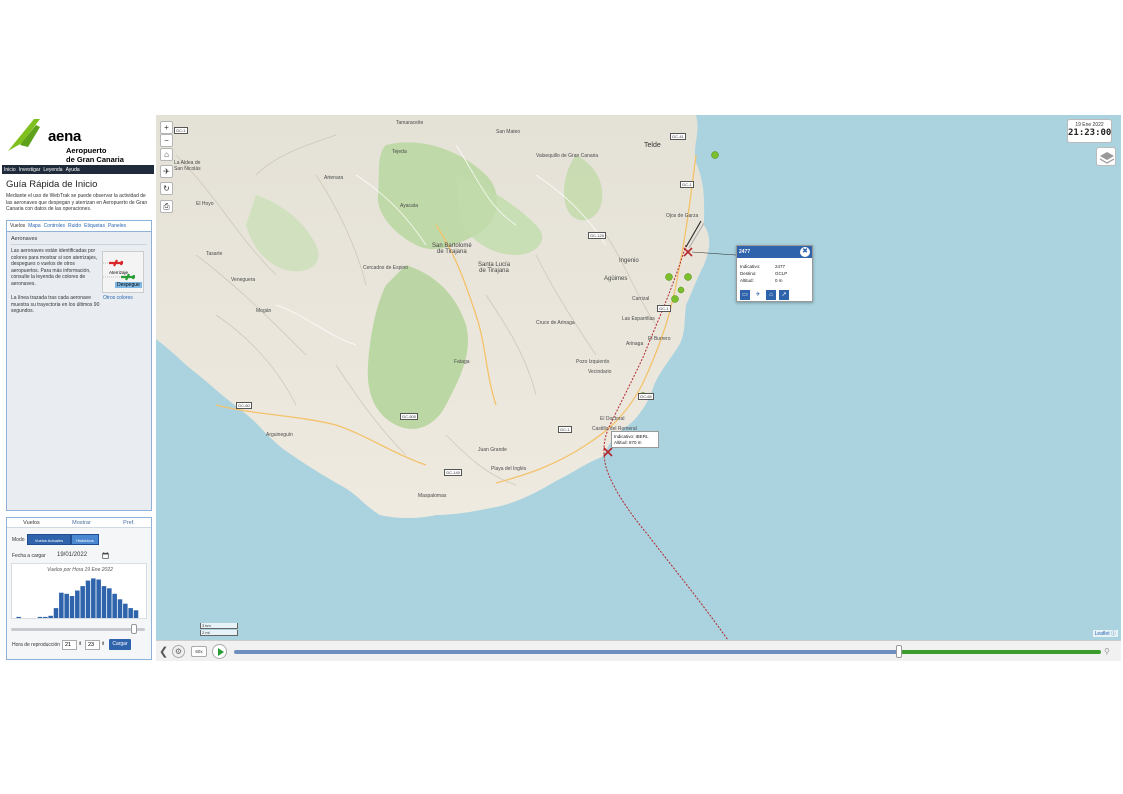  Describe the element at coordinates (120, 644) in the screenshot. I see `cargar-button: Cargar` at that location.